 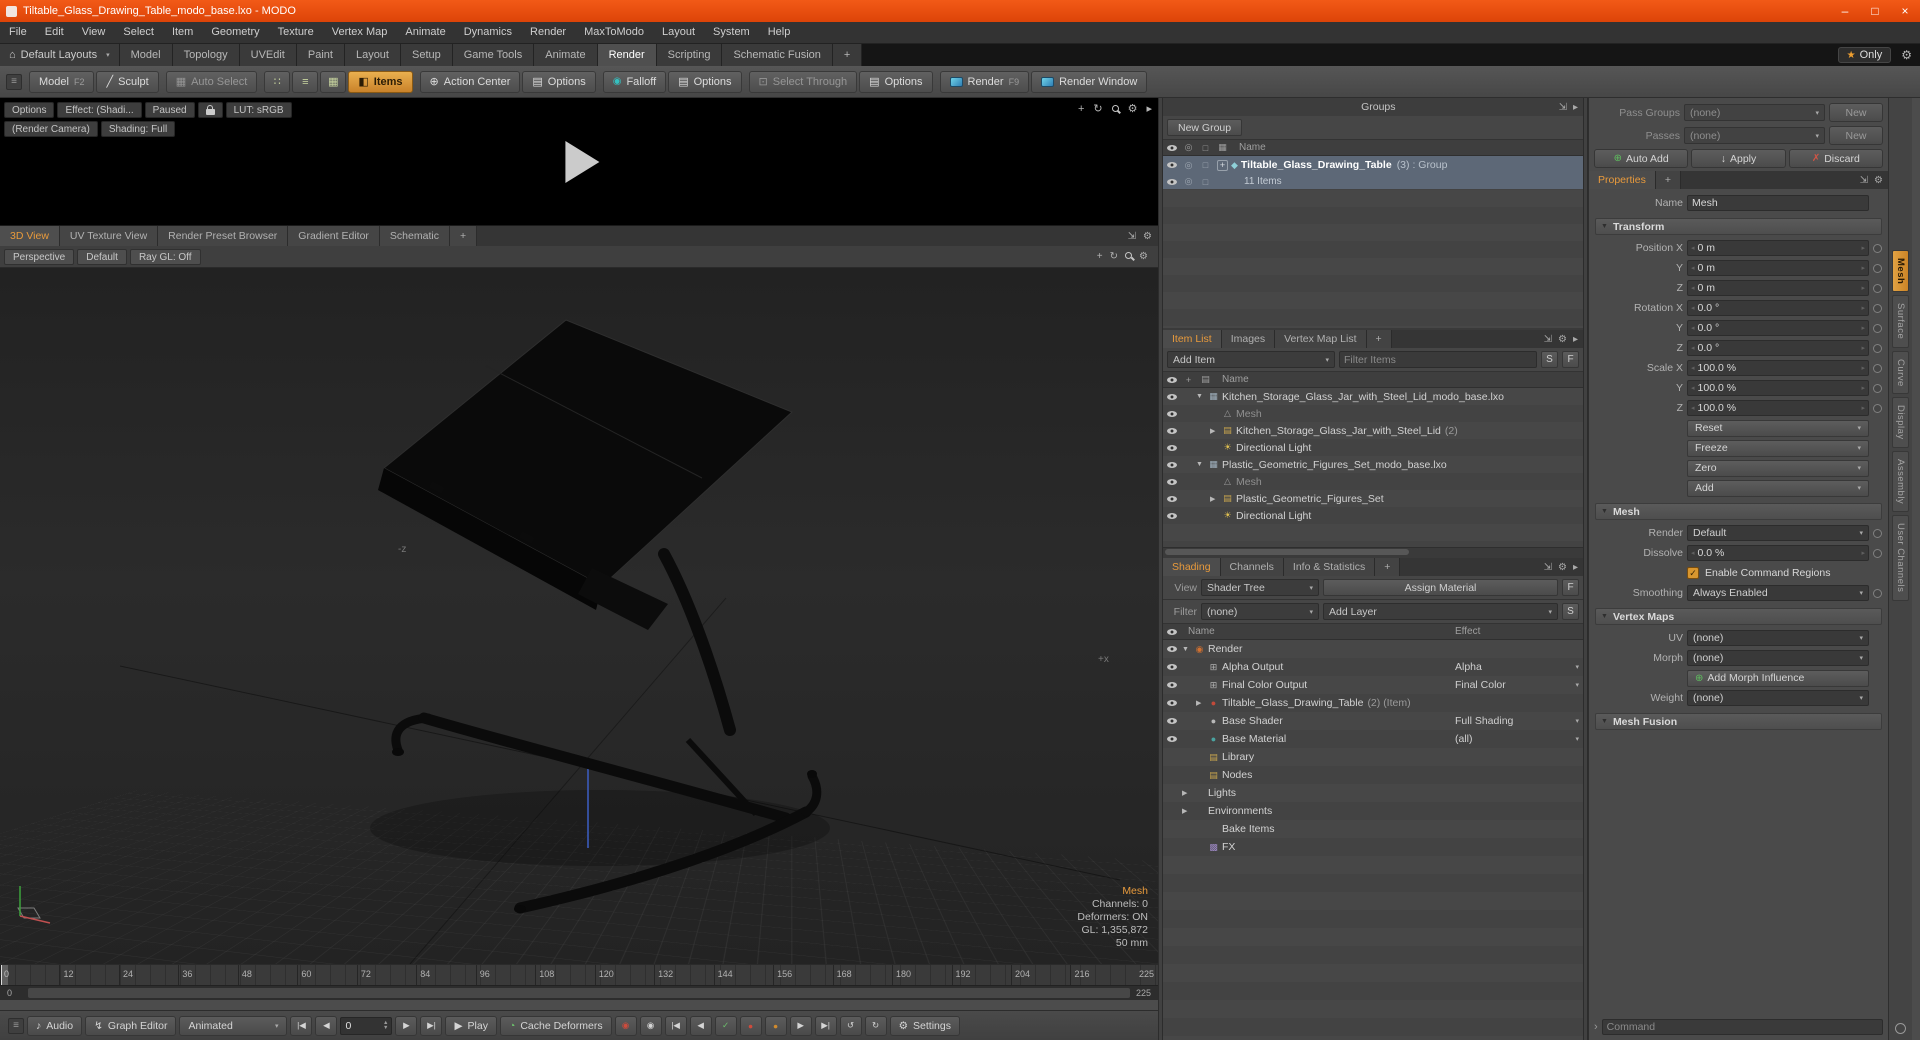 I want to click on transform-action-button: Freeze ▾, so click(x=1778, y=448).